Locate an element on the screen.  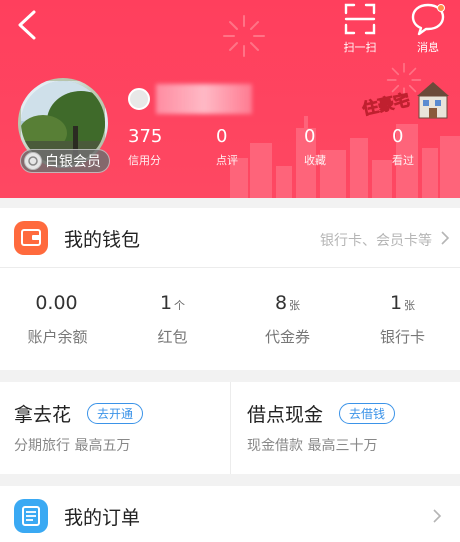
stat-reviews: 0 点评 is located at coordinates (227, 147).